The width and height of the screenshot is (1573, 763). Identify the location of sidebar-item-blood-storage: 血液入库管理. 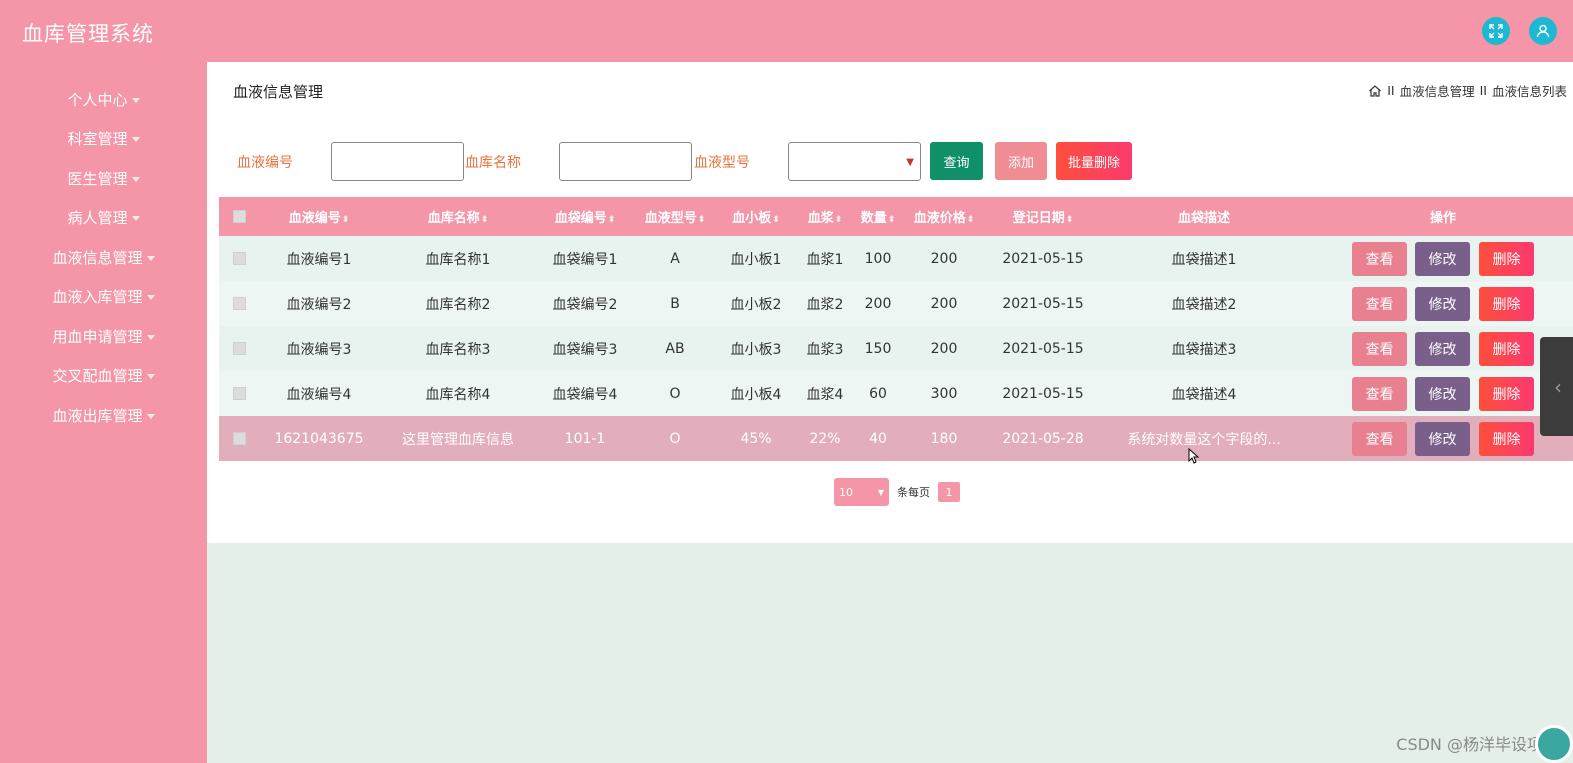
(103, 296).